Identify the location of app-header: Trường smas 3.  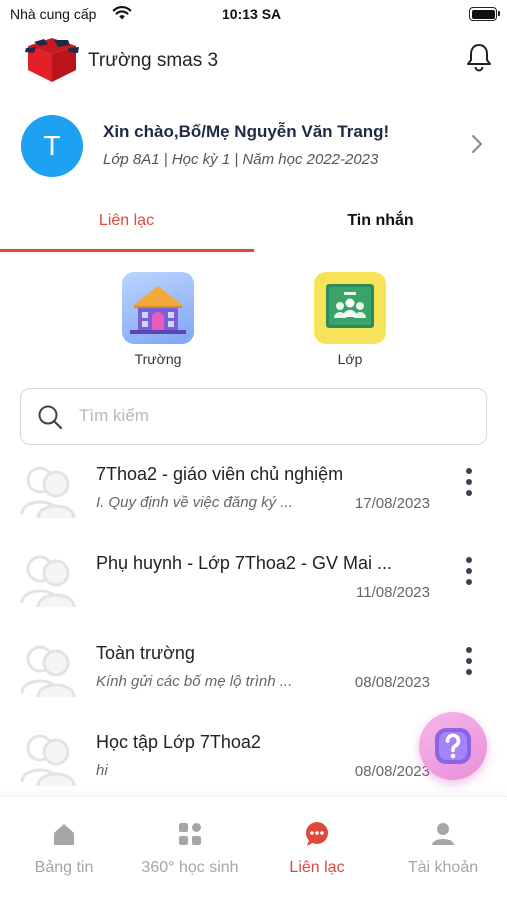
(253, 61).